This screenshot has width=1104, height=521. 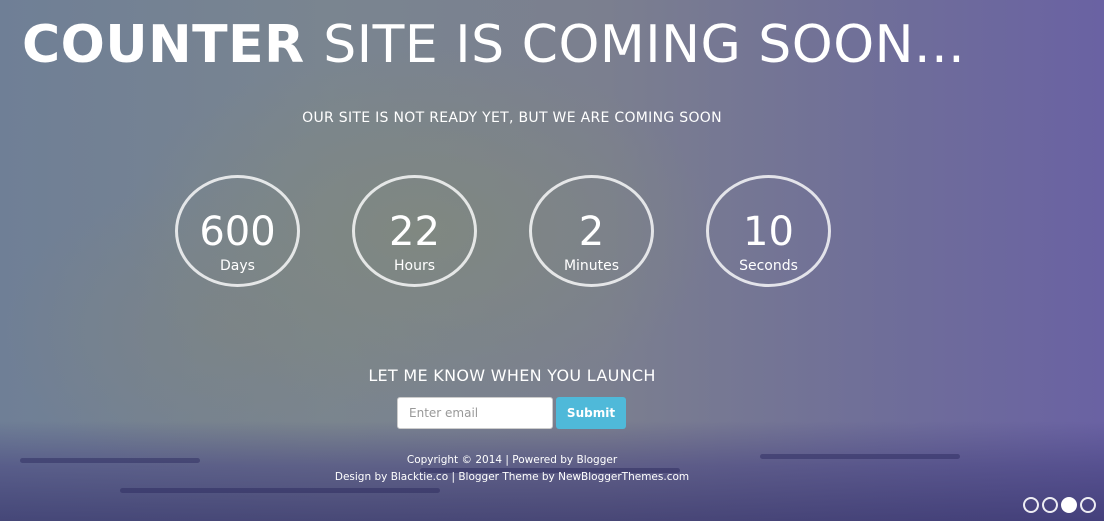 I want to click on countdown-minutes: 2 Minutes, so click(x=591, y=231).